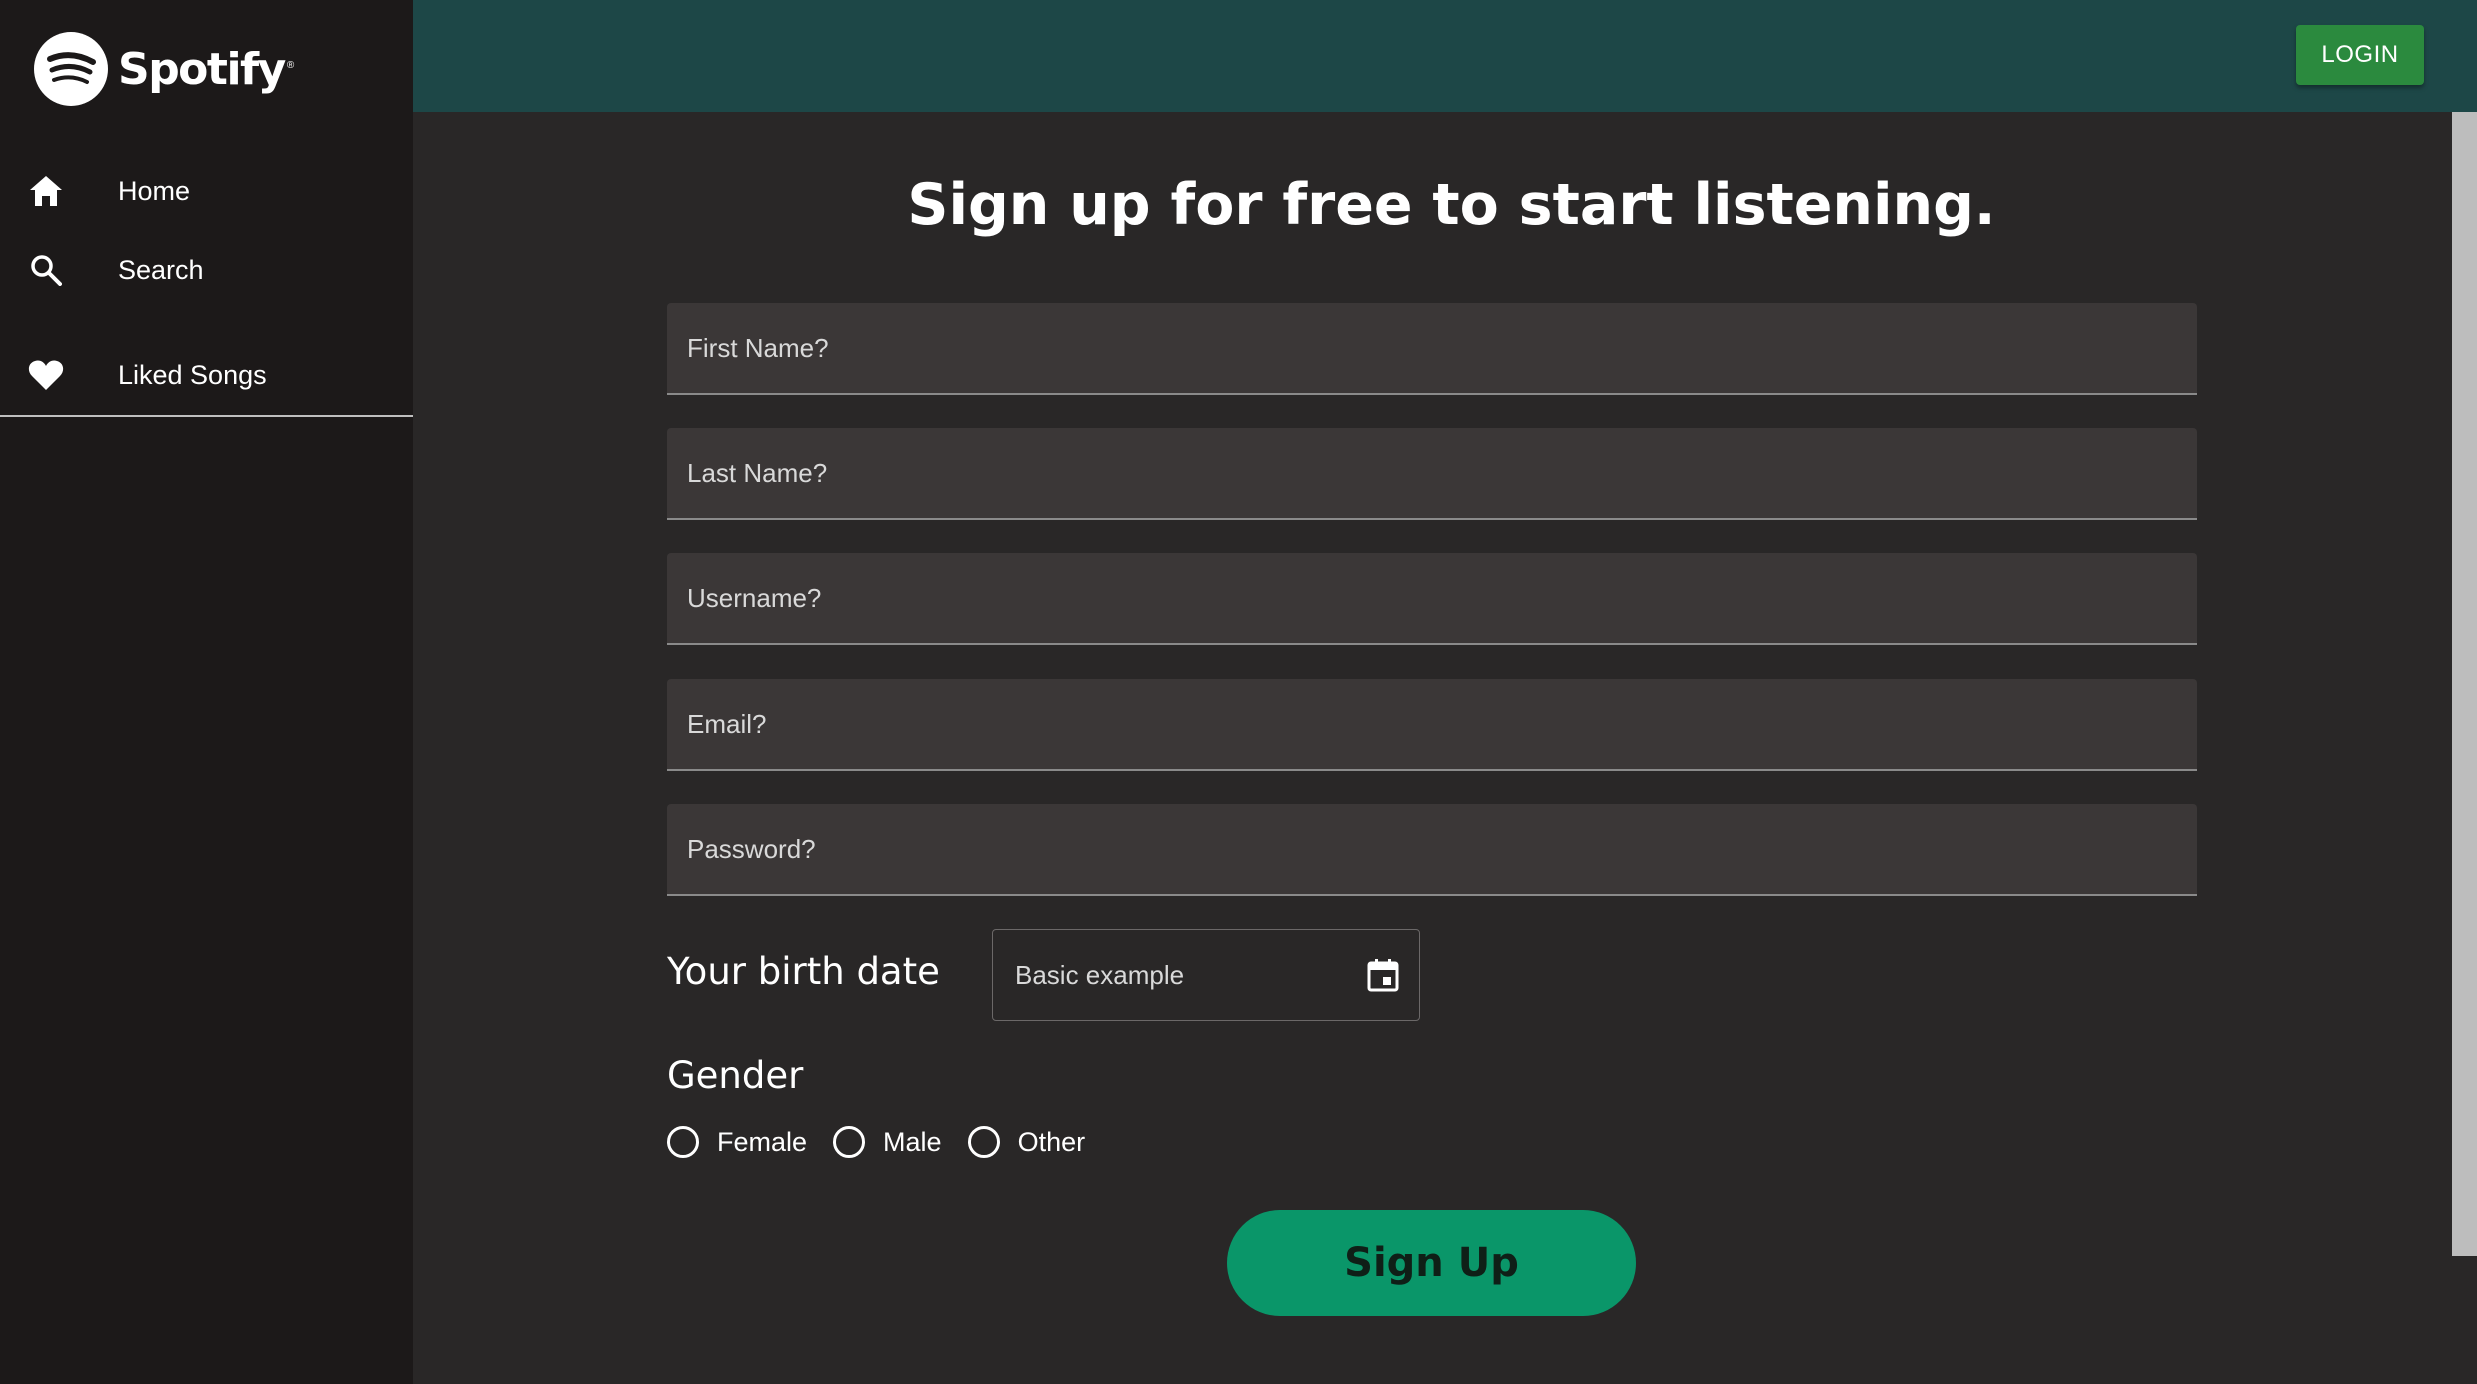 Image resolution: width=2477 pixels, height=1384 pixels. Describe the element at coordinates (206, 416) in the screenshot. I see `sidebar-divider` at that location.